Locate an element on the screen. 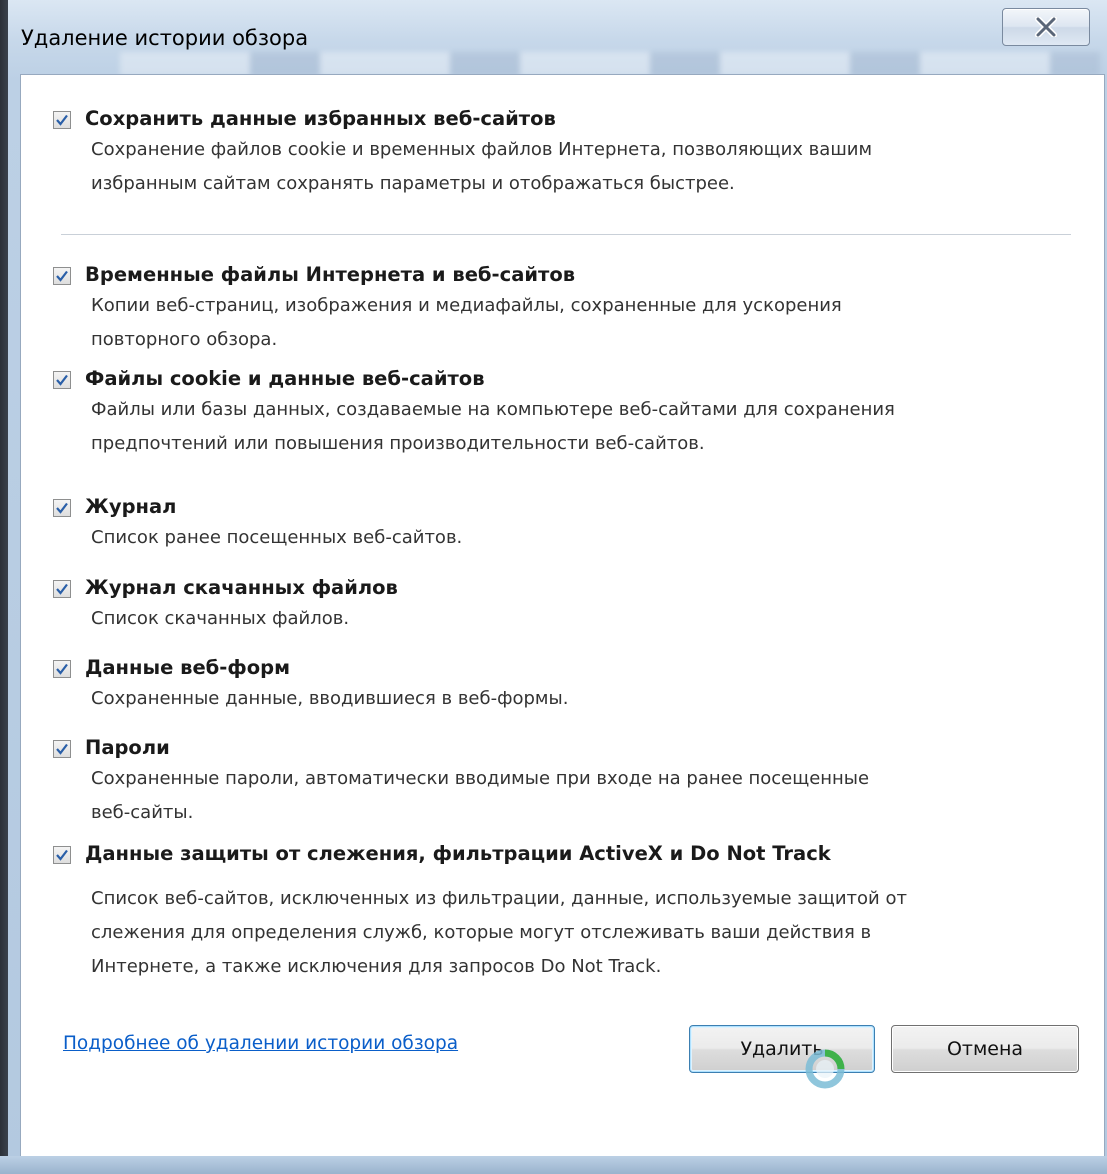 The image size is (1107, 1174). learn-more-link: Подробнее об удалении истории обзора is located at coordinates (260, 1043).